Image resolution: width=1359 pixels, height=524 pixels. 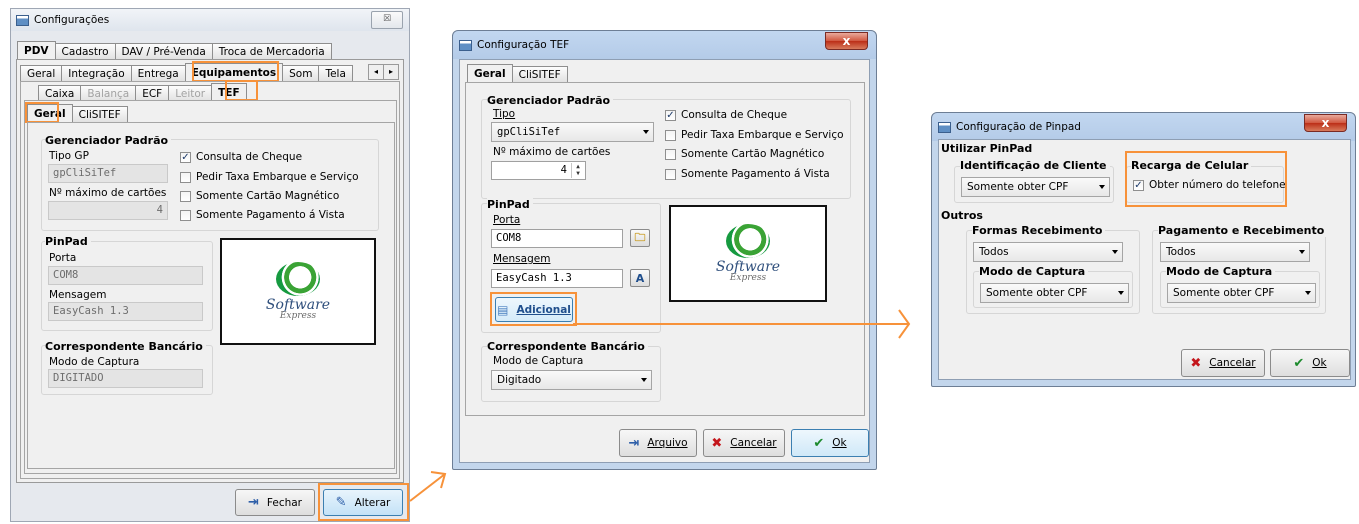 What do you see at coordinates (190, 93) in the screenshot?
I see `tab-leitor: Leitor` at bounding box center [190, 93].